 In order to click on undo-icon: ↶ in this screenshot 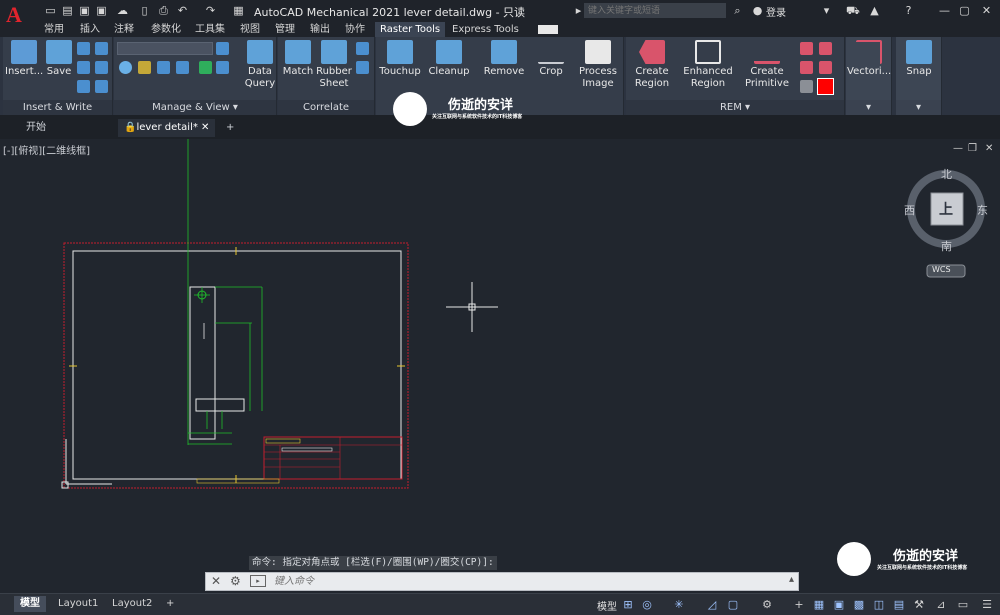, I will do `click(182, 10)`.